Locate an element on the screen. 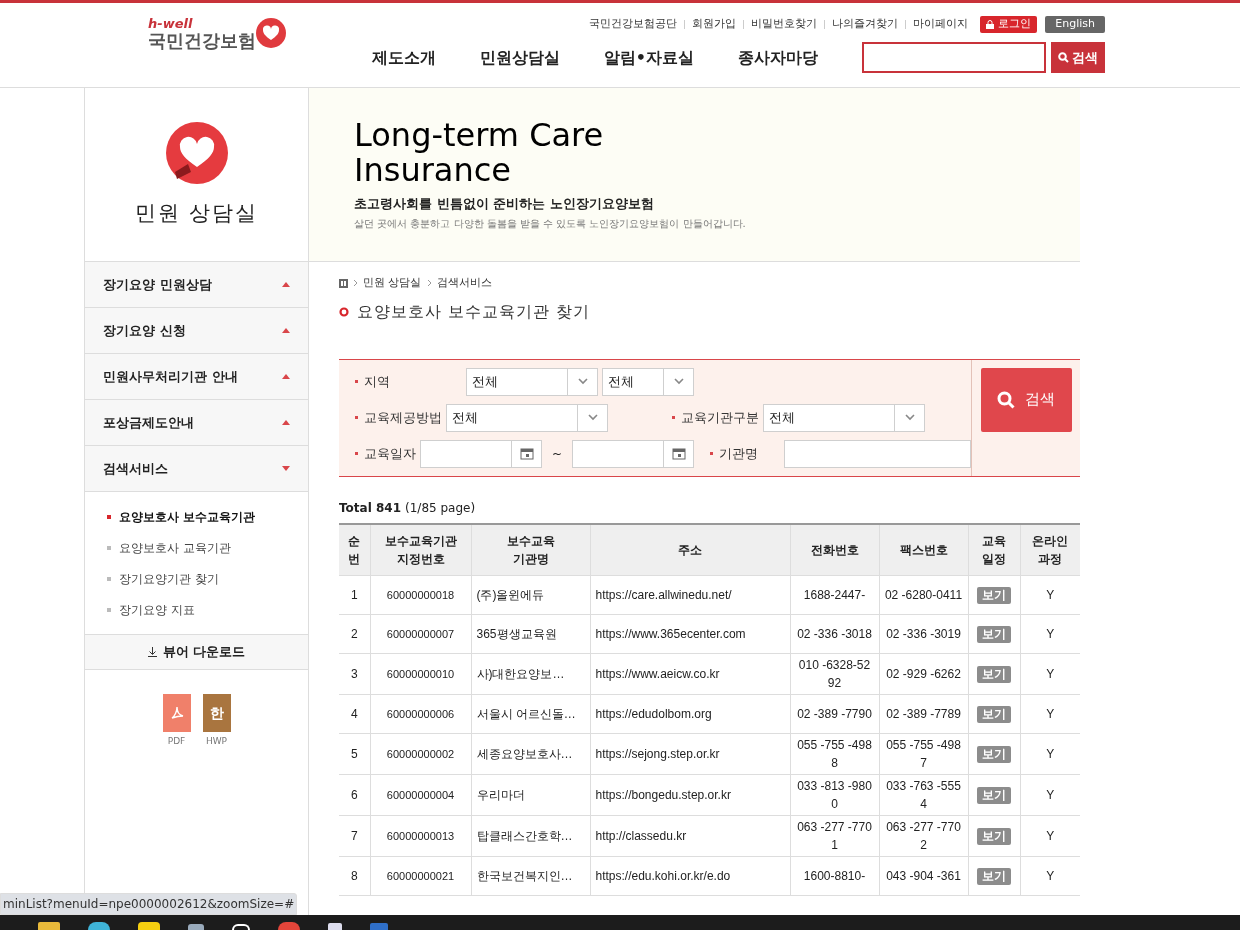  table-cell: 60000000010 is located at coordinates (420, 674).